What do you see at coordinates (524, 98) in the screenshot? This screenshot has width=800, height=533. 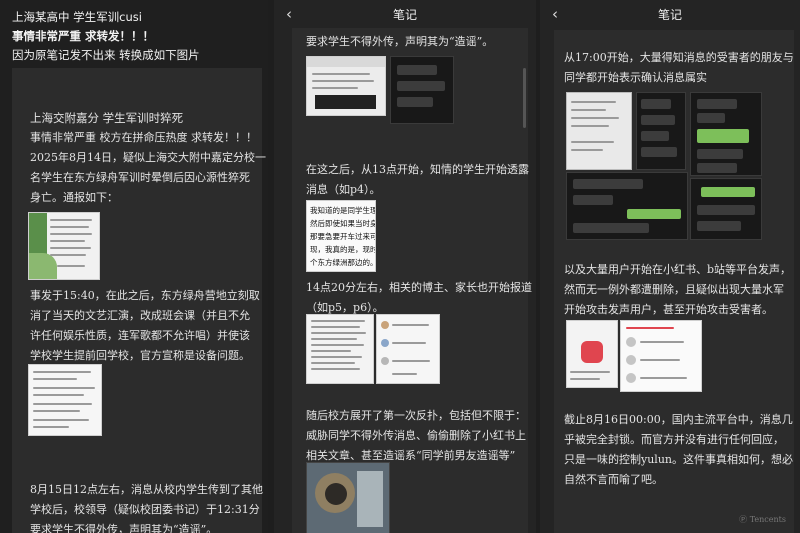 I see `scrollbar-thumb` at bounding box center [524, 98].